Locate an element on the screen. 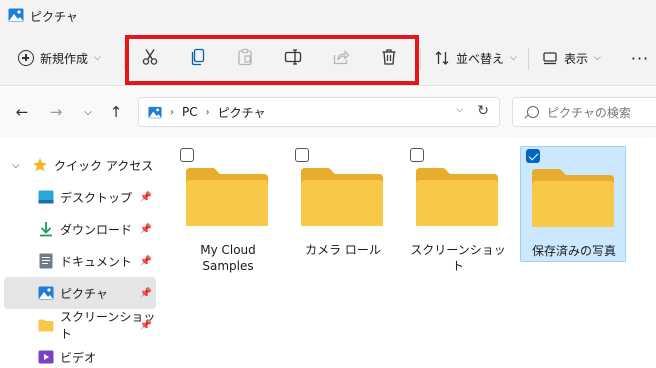 The height and width of the screenshot is (368, 656). arrow-left-icon: ← is located at coordinates (22, 112).